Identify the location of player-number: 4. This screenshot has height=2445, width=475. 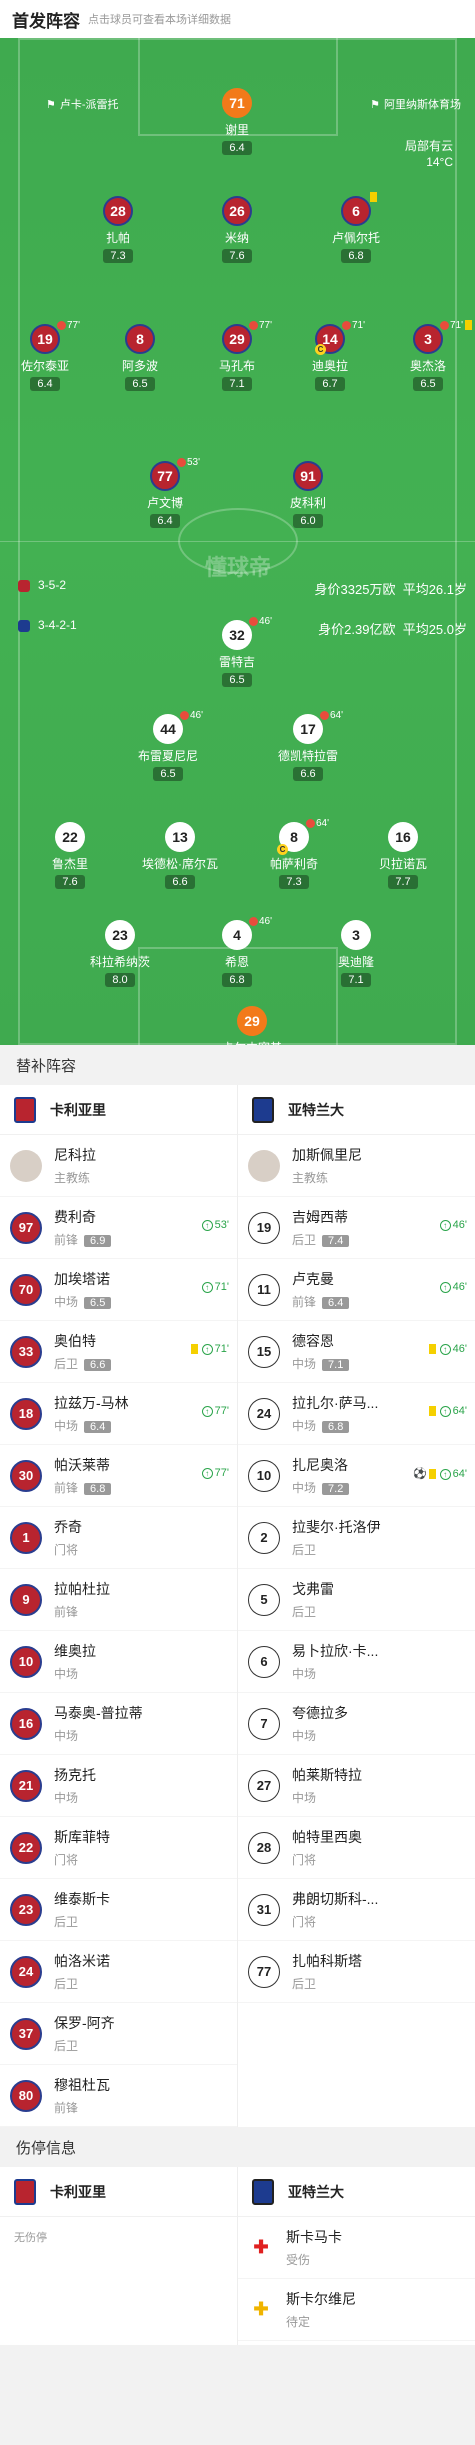
(237, 935).